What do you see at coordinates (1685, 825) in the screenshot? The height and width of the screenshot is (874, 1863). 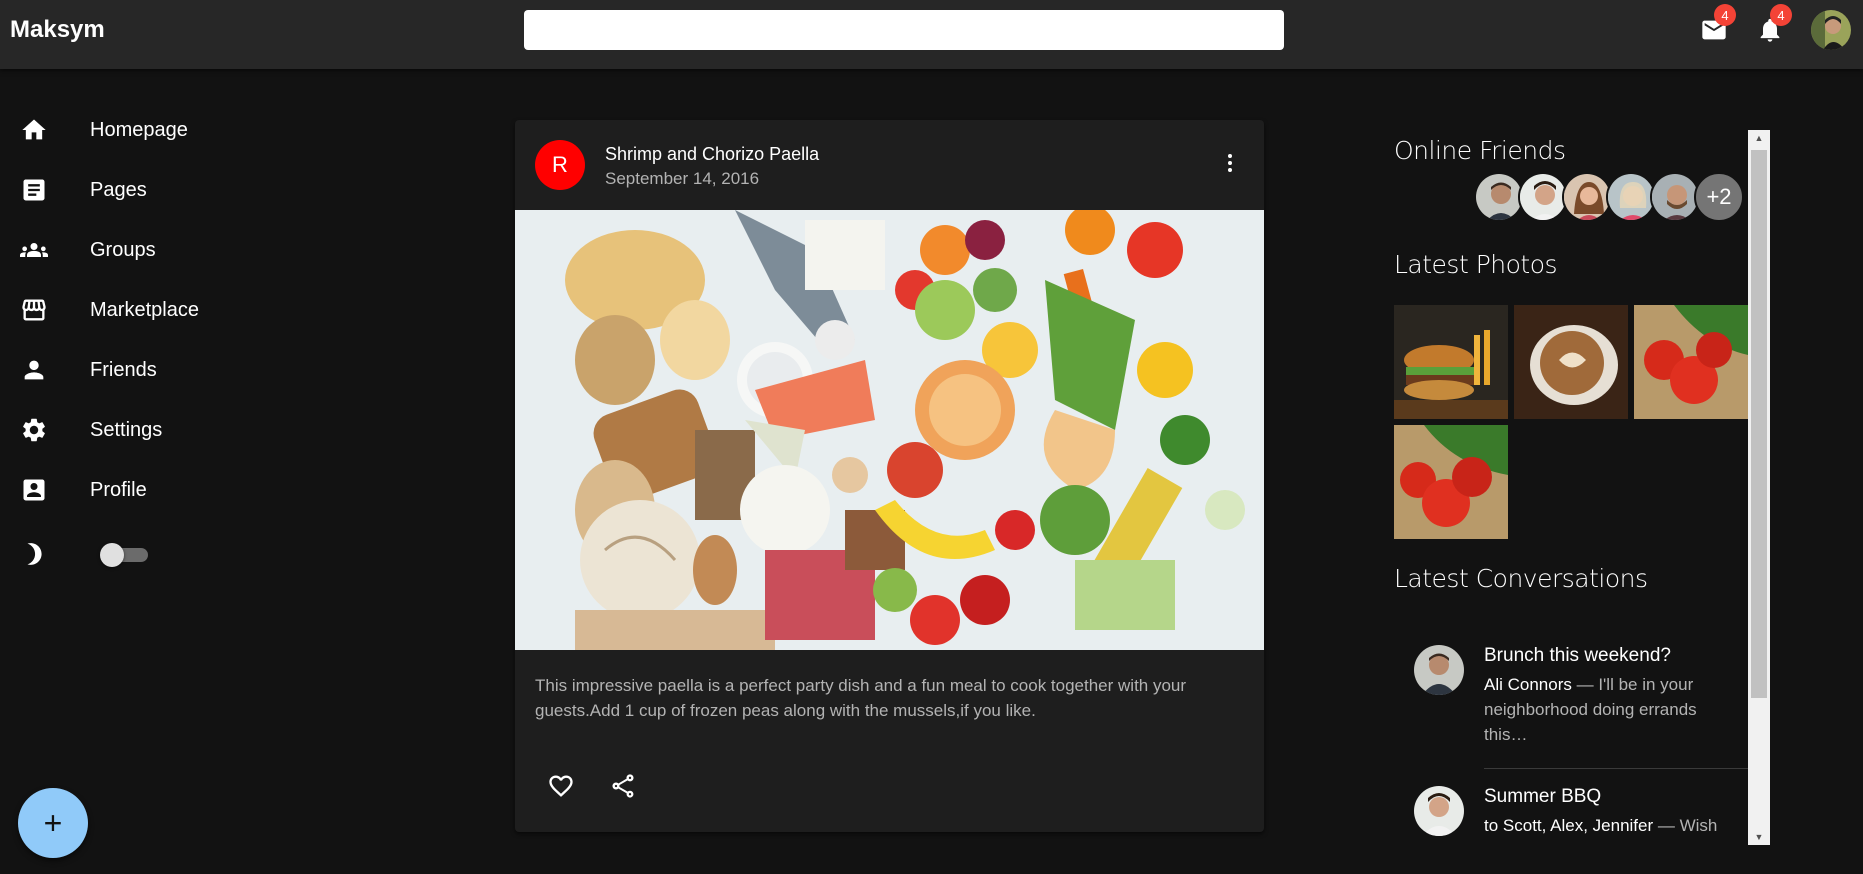 I see `conversation-preview-text: — Wish` at bounding box center [1685, 825].